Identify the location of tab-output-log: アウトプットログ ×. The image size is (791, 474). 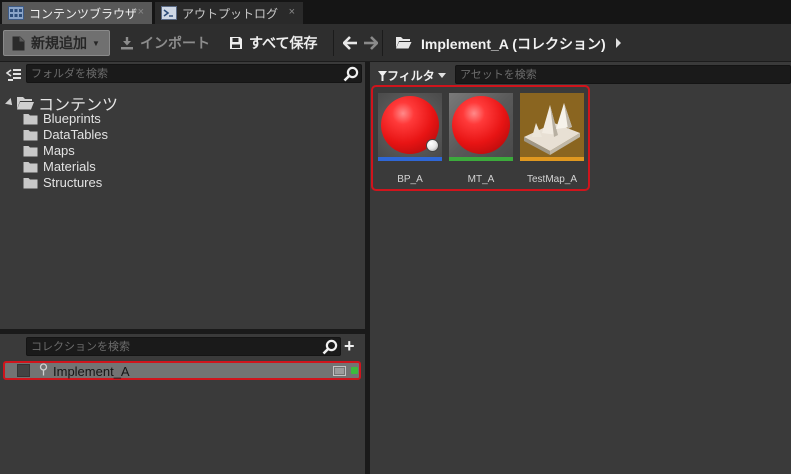
(229, 13).